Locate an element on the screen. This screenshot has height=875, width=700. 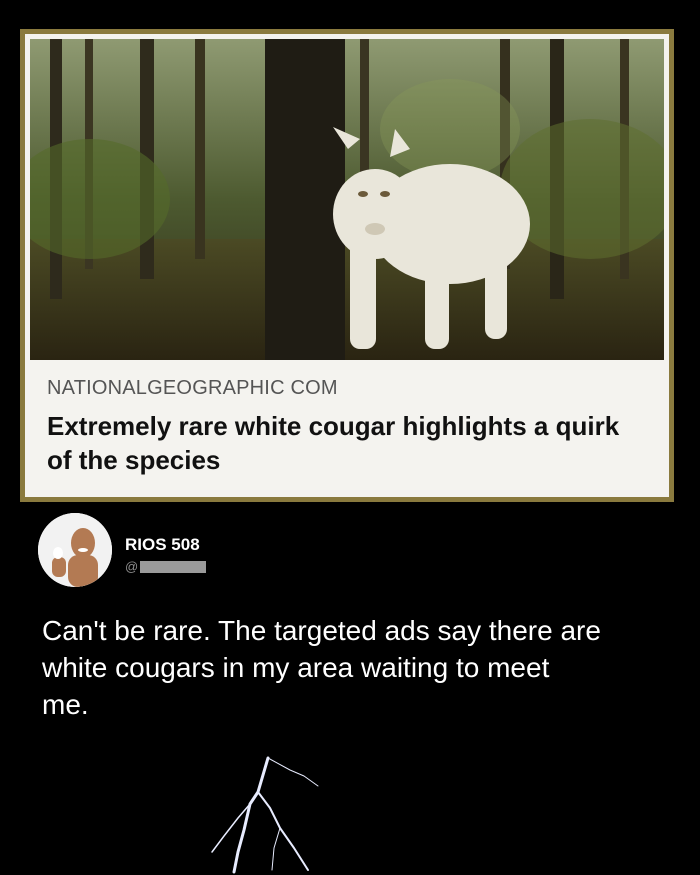
user-avatar is located at coordinates (75, 550).